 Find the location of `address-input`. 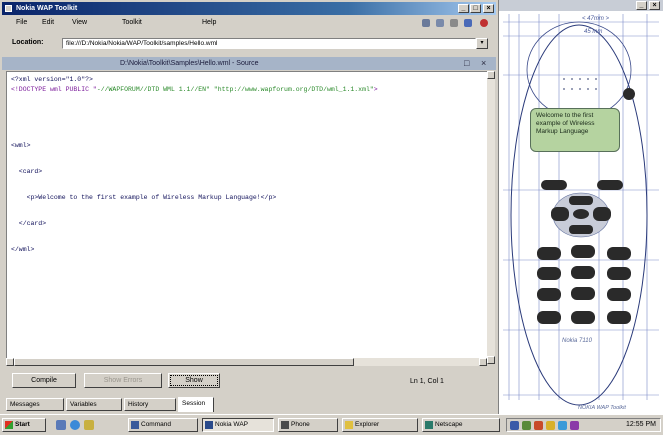

address-input is located at coordinates (269, 43).